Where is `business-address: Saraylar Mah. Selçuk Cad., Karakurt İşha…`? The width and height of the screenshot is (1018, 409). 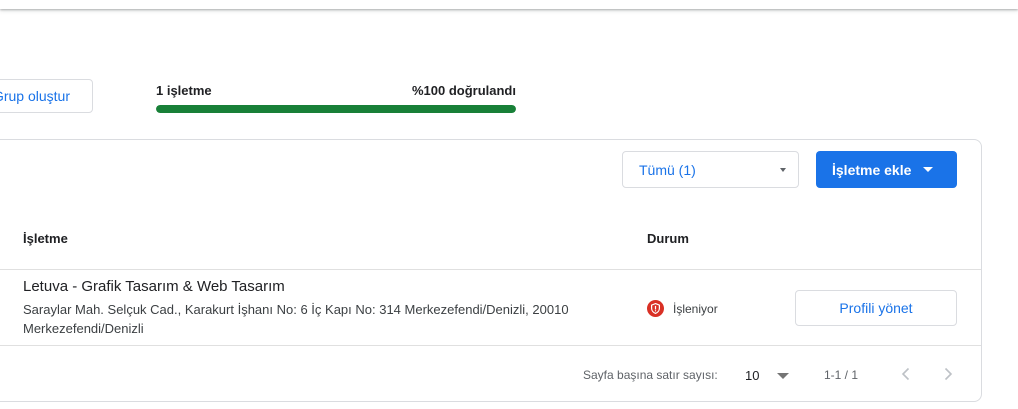
business-address: Saraylar Mah. Selçuk Cad., Karakurt İşha… is located at coordinates (296, 319).